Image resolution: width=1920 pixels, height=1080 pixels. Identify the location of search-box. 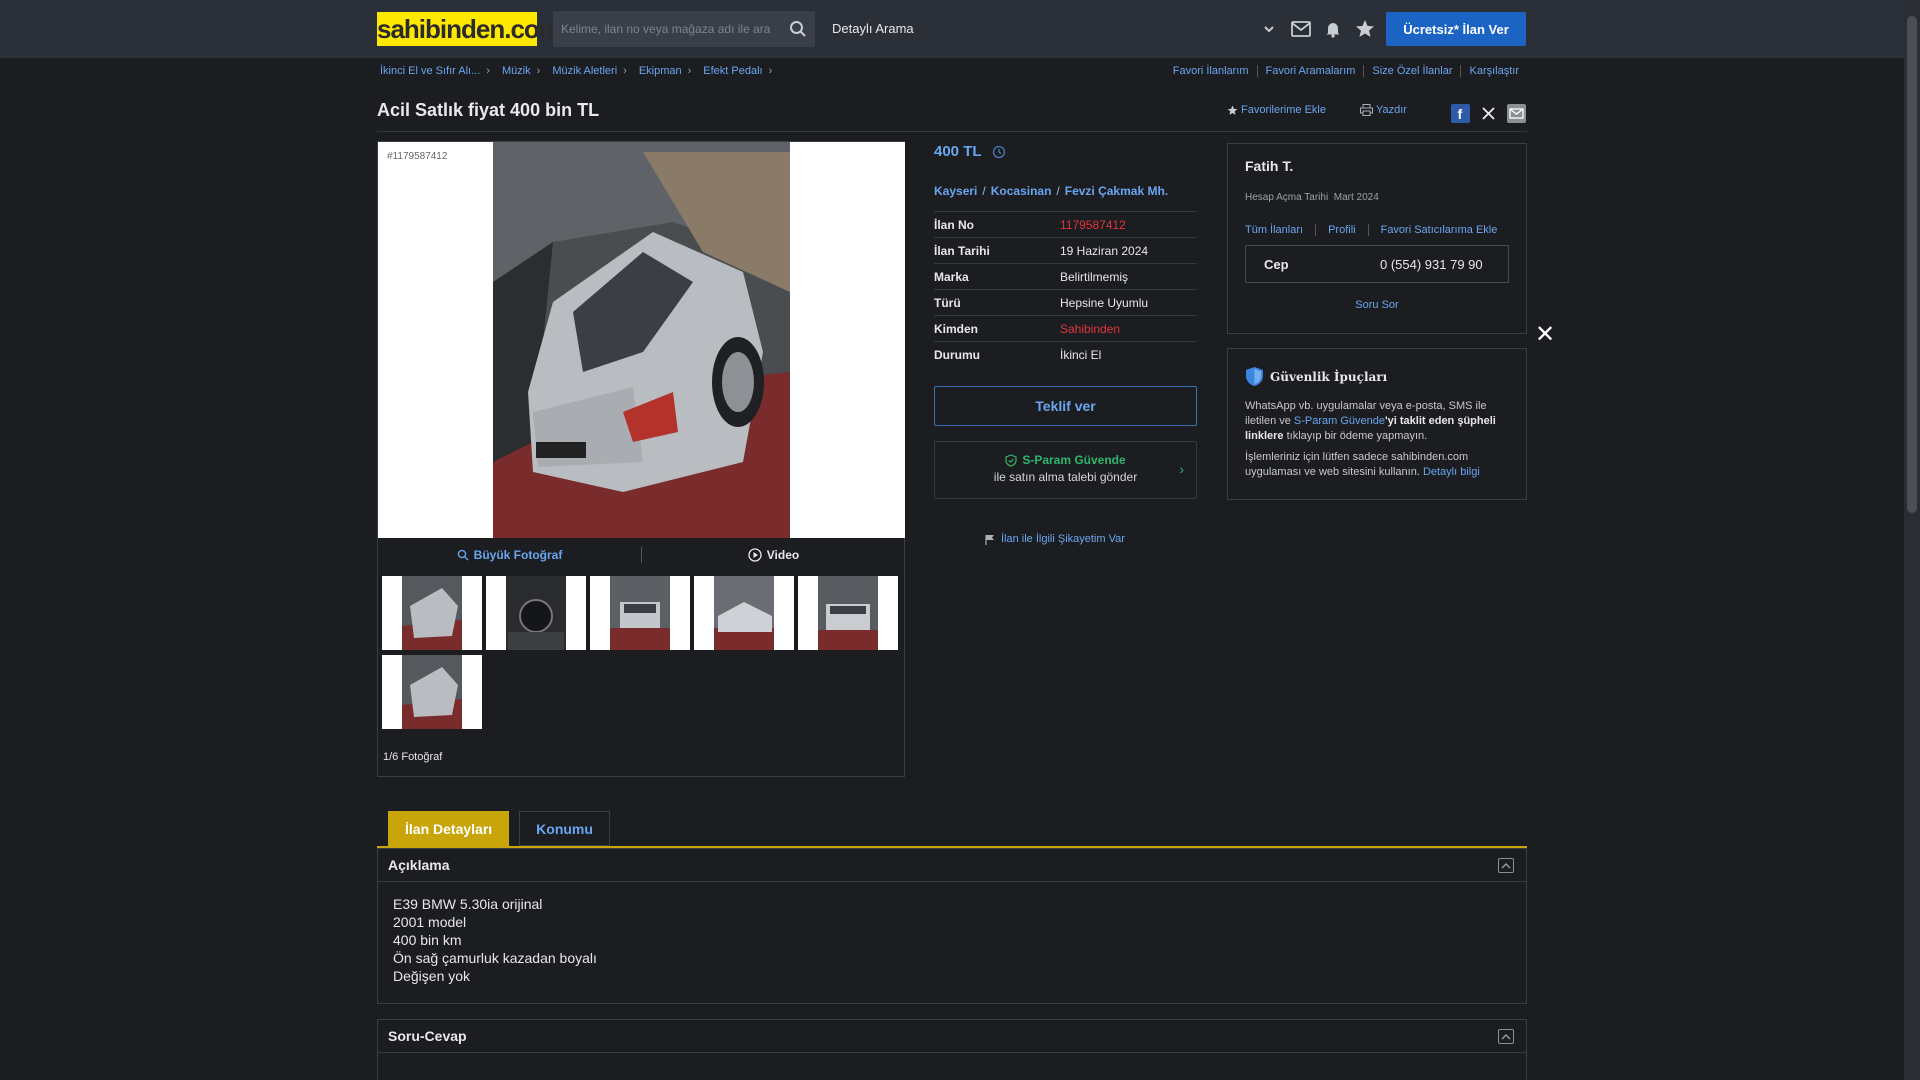
(684, 29).